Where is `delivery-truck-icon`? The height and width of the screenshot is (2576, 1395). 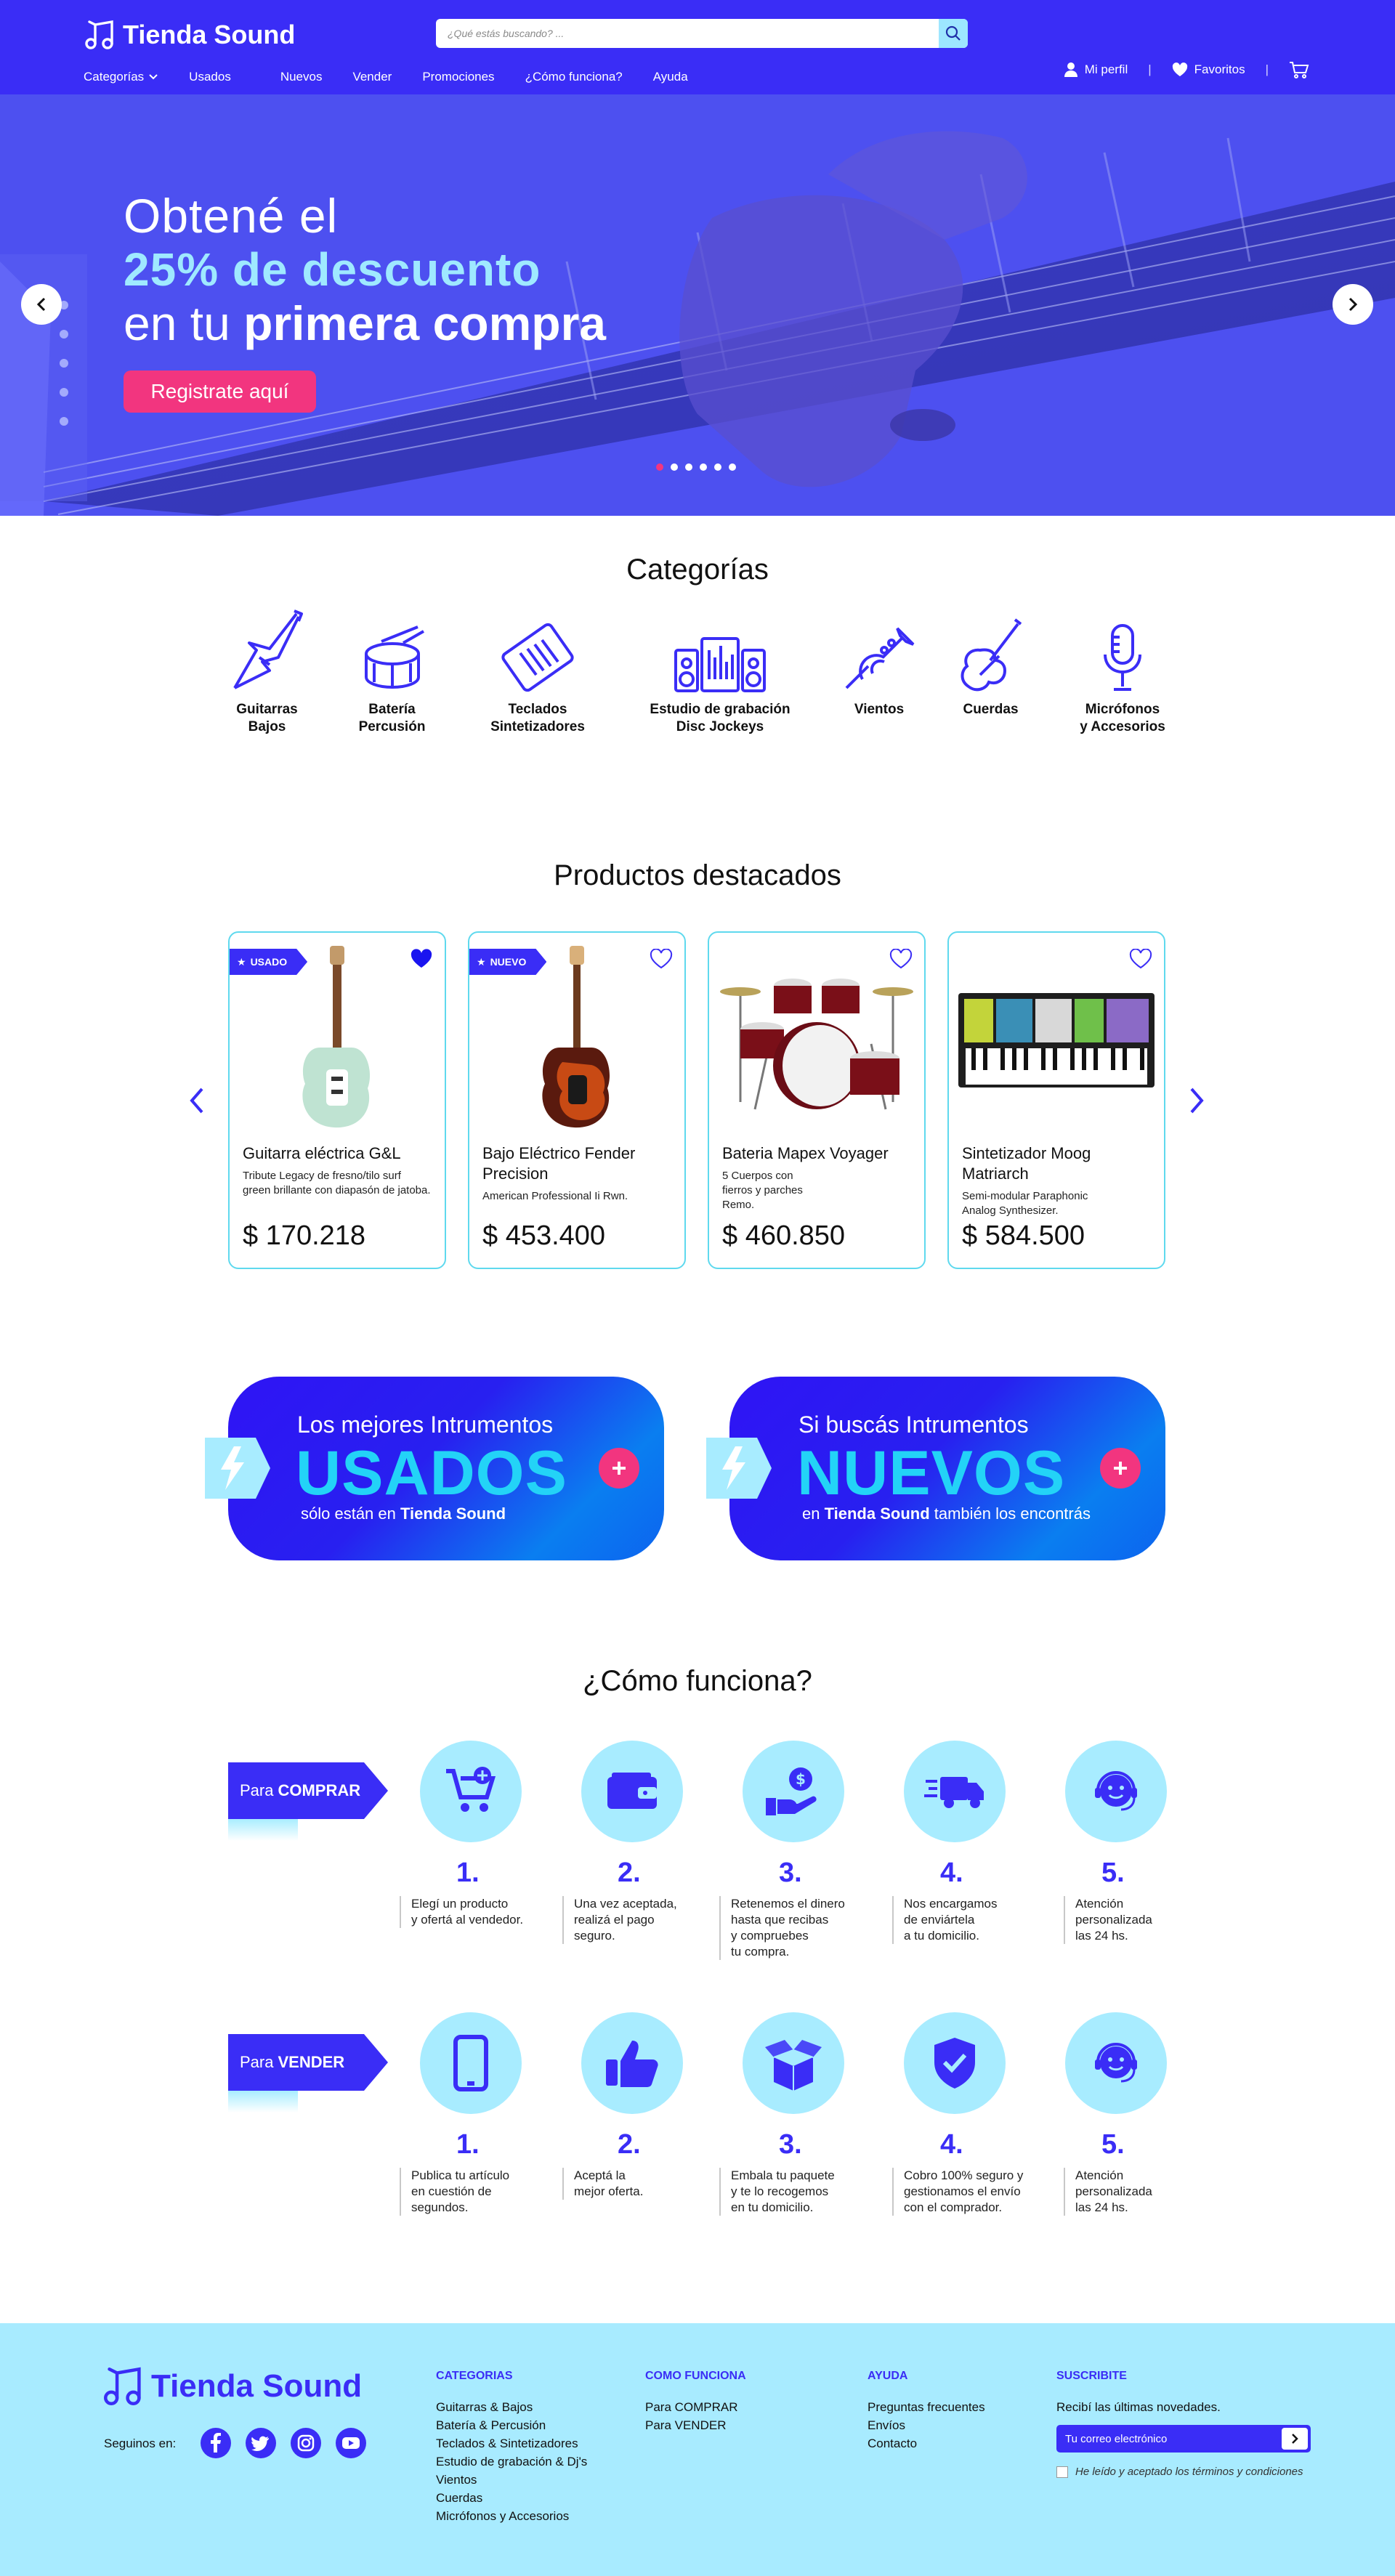
delivery-truck-icon is located at coordinates (954, 1792).